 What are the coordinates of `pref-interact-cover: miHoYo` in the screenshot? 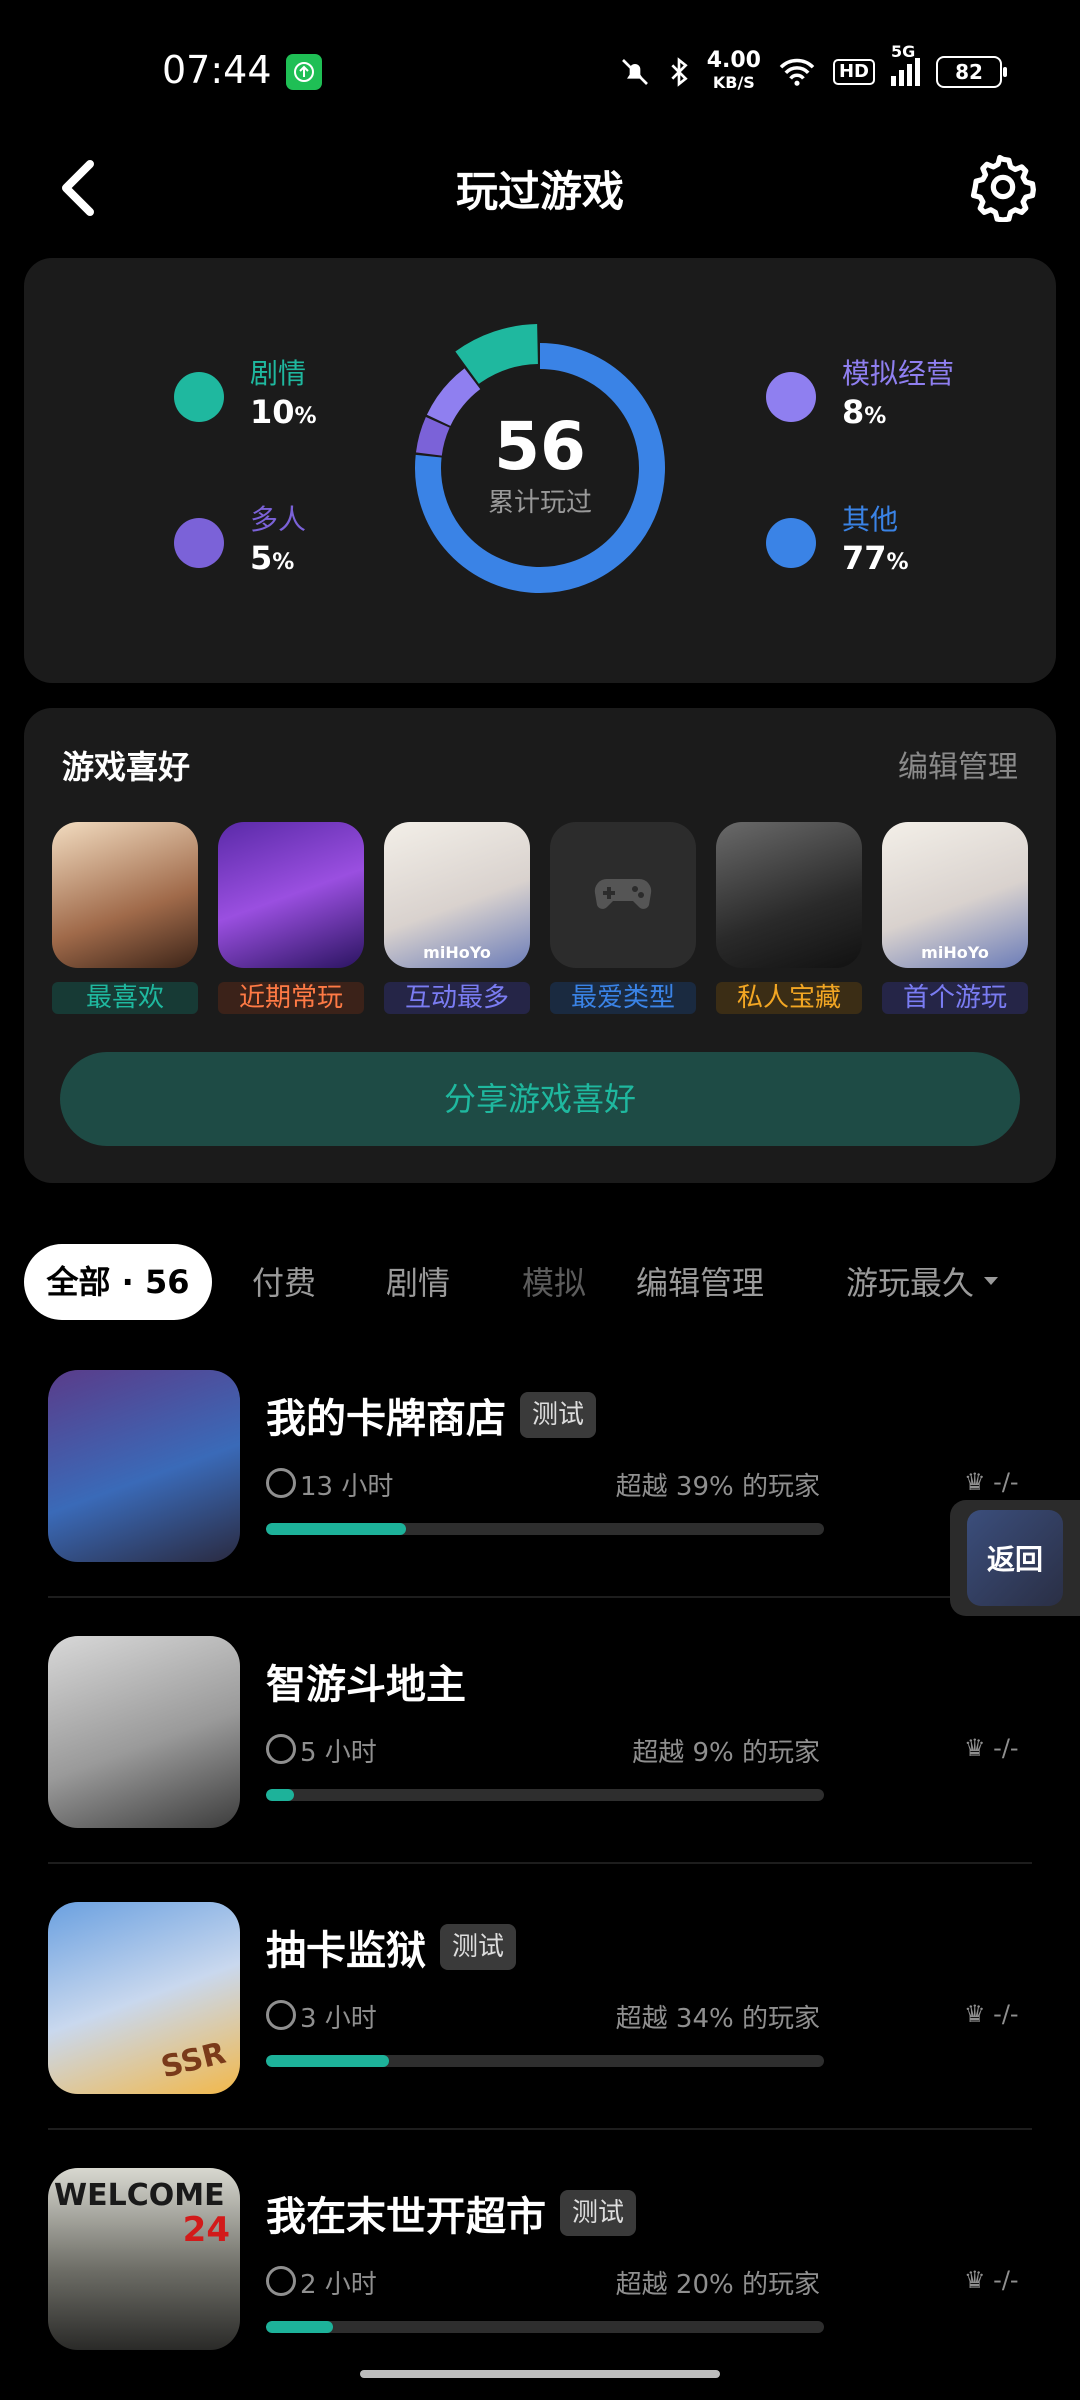 It's located at (457, 895).